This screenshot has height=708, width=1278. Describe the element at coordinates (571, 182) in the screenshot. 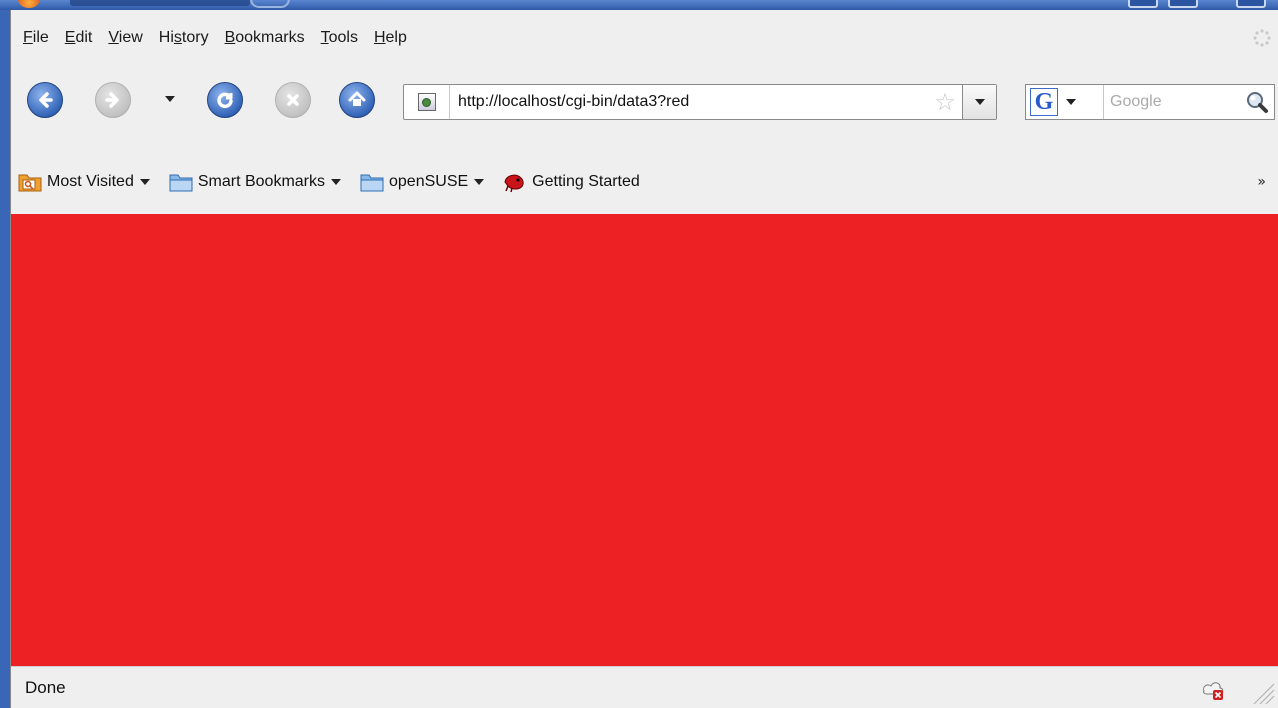

I see `bookmark-getting-started: Getting Started` at that location.